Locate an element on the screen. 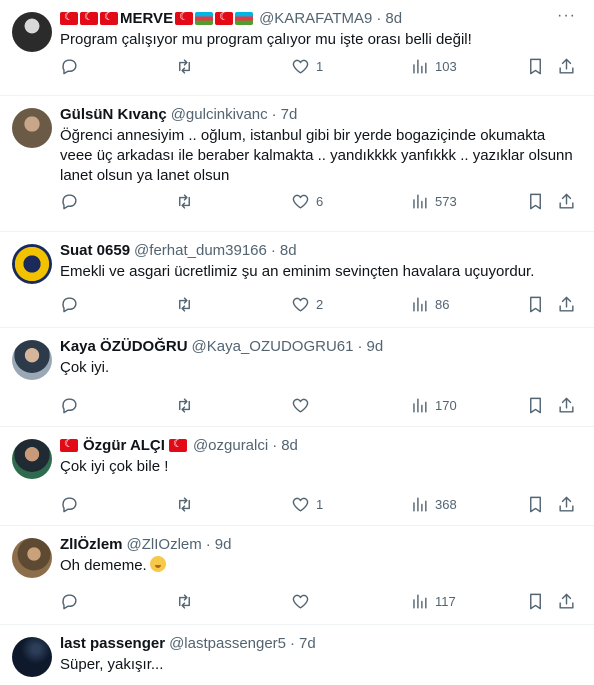  tweet-text-row: Oh dememe. is located at coordinates (320, 566).